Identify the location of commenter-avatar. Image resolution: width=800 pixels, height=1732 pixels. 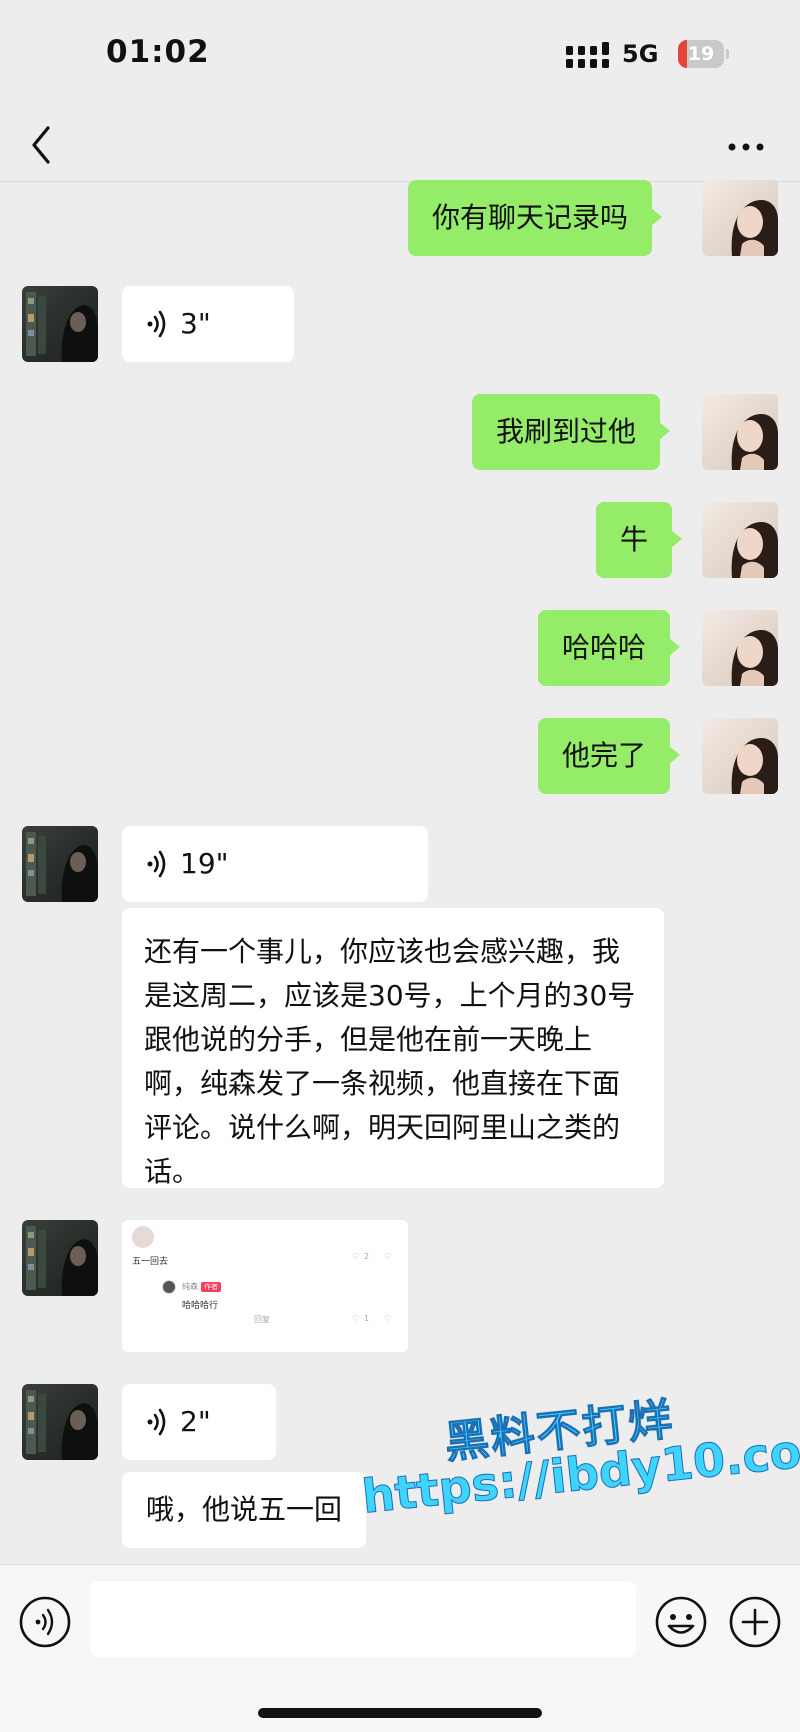
(143, 1237).